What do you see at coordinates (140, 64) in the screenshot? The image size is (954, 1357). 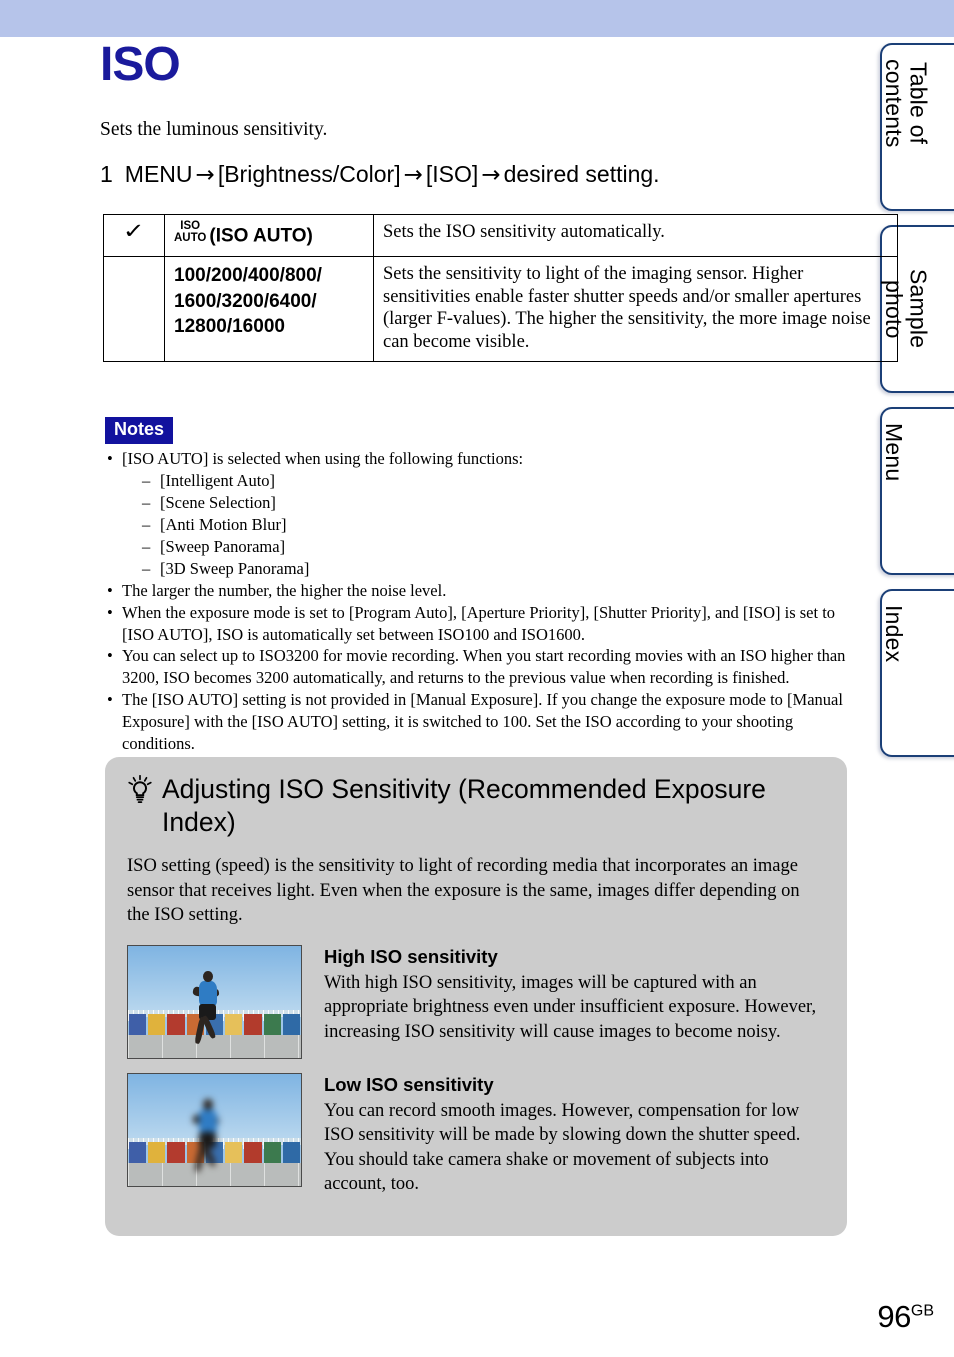 I see `page-title: ISO` at bounding box center [140, 64].